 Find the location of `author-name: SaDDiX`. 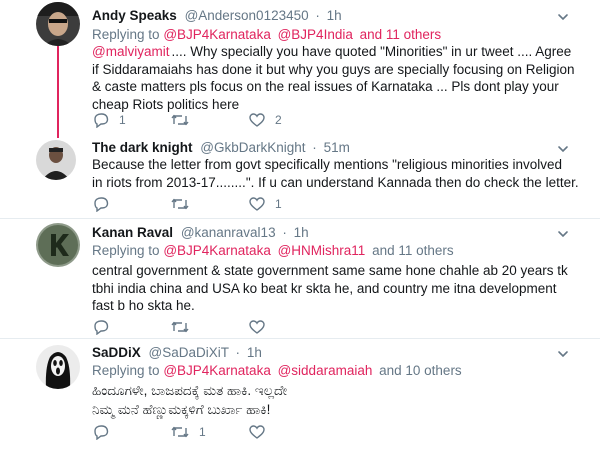

author-name: SaDDiX is located at coordinates (116, 352).